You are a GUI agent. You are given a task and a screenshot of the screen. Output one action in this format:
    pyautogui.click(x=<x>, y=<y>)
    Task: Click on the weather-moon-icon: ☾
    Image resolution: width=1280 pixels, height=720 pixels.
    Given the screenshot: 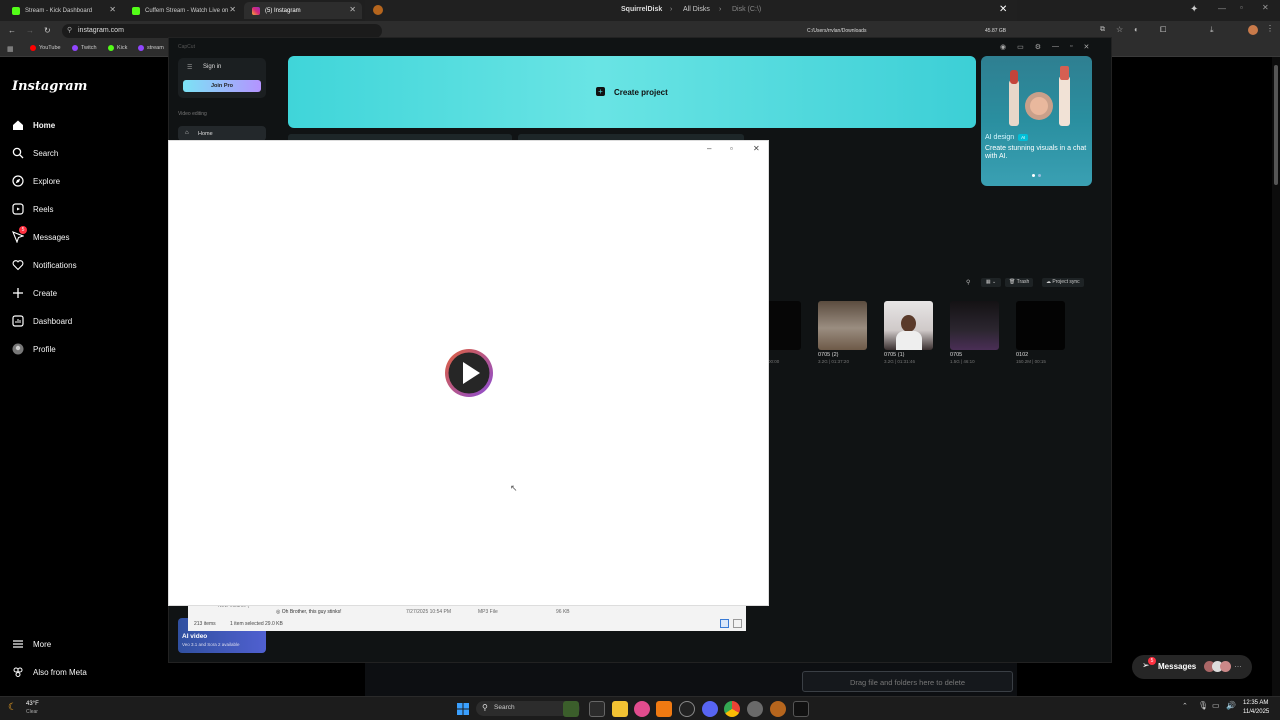 What is the action you would take?
    pyautogui.click(x=12, y=707)
    